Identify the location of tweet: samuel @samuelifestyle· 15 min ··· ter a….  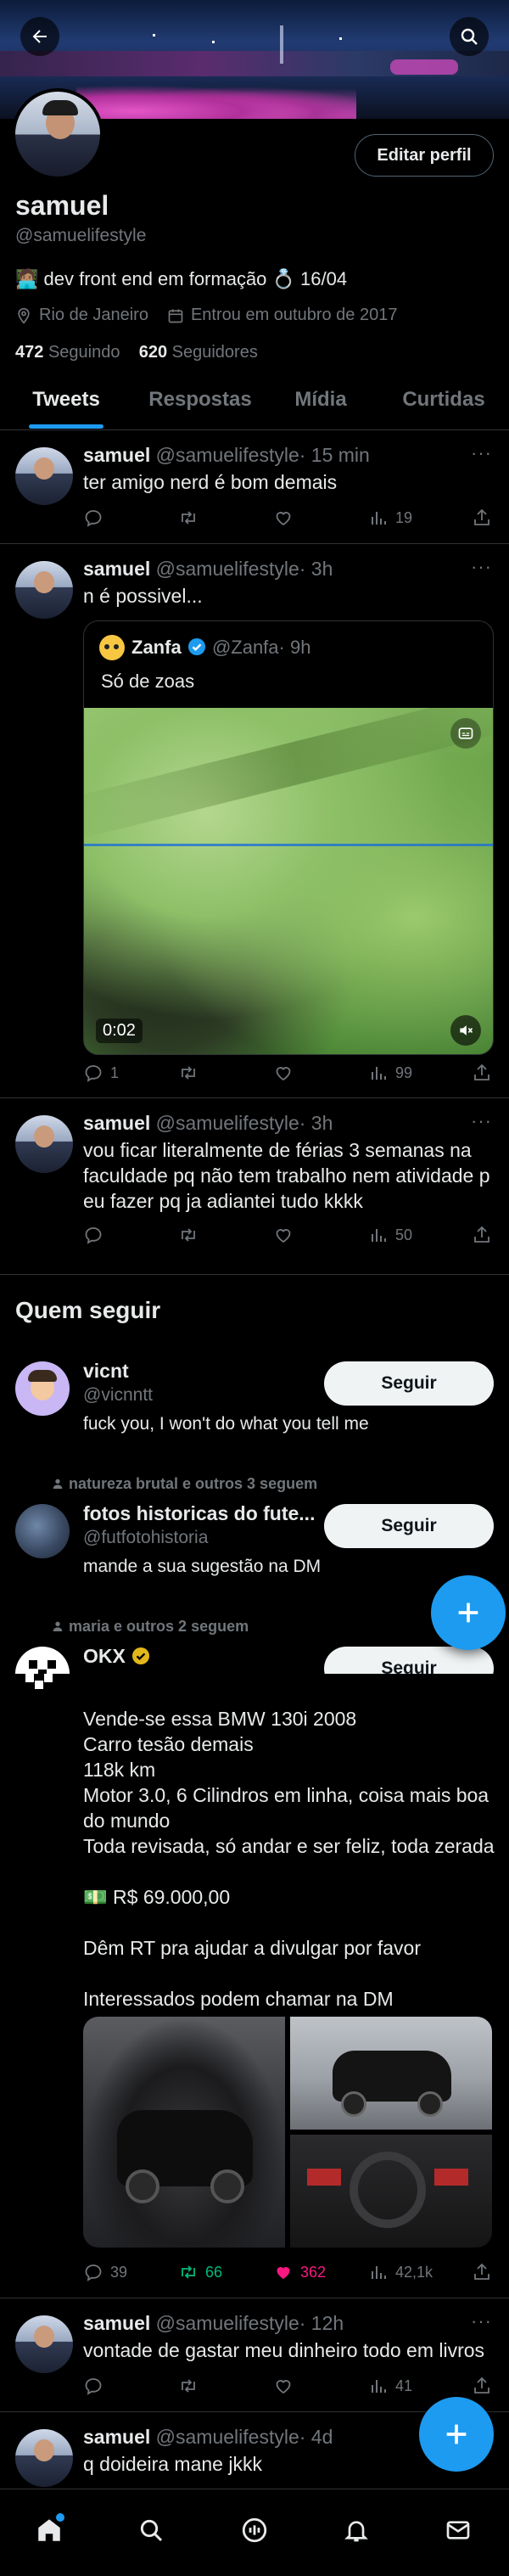
(255, 487).